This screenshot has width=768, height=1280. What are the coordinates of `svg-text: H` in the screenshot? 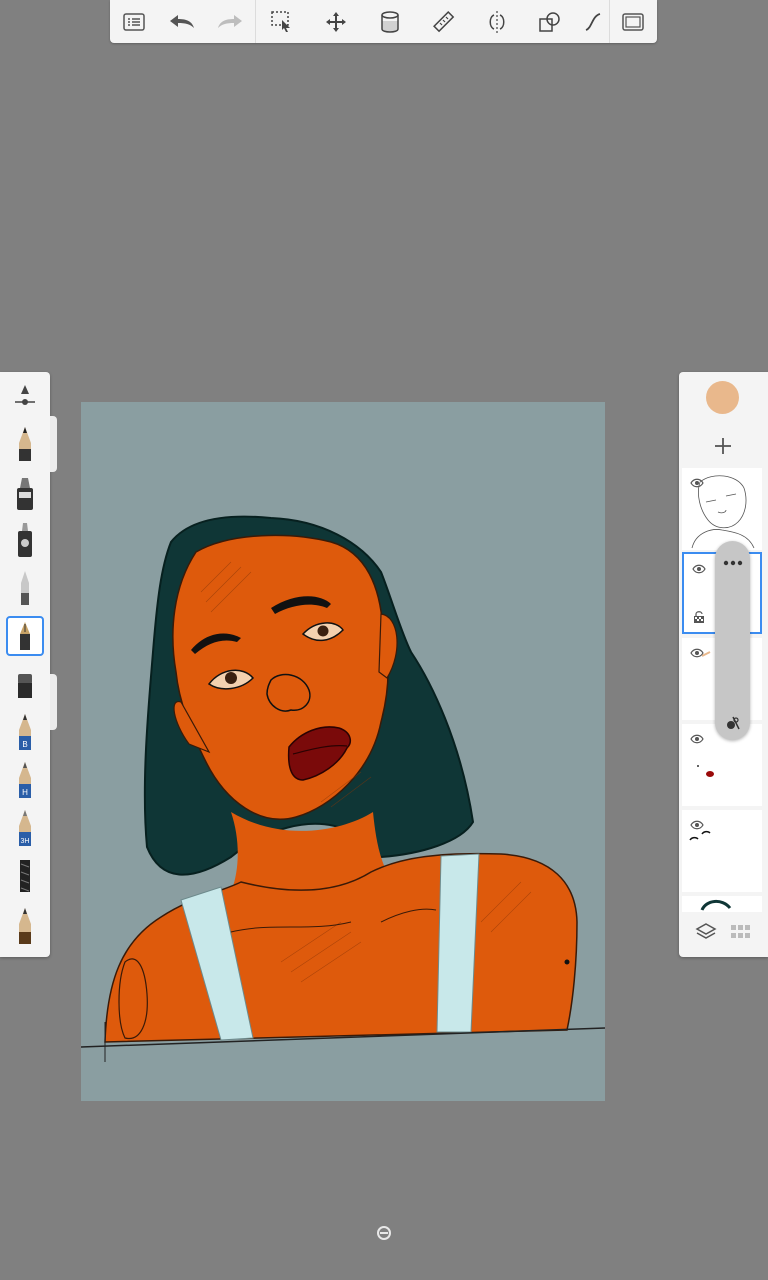 It's located at (25, 792).